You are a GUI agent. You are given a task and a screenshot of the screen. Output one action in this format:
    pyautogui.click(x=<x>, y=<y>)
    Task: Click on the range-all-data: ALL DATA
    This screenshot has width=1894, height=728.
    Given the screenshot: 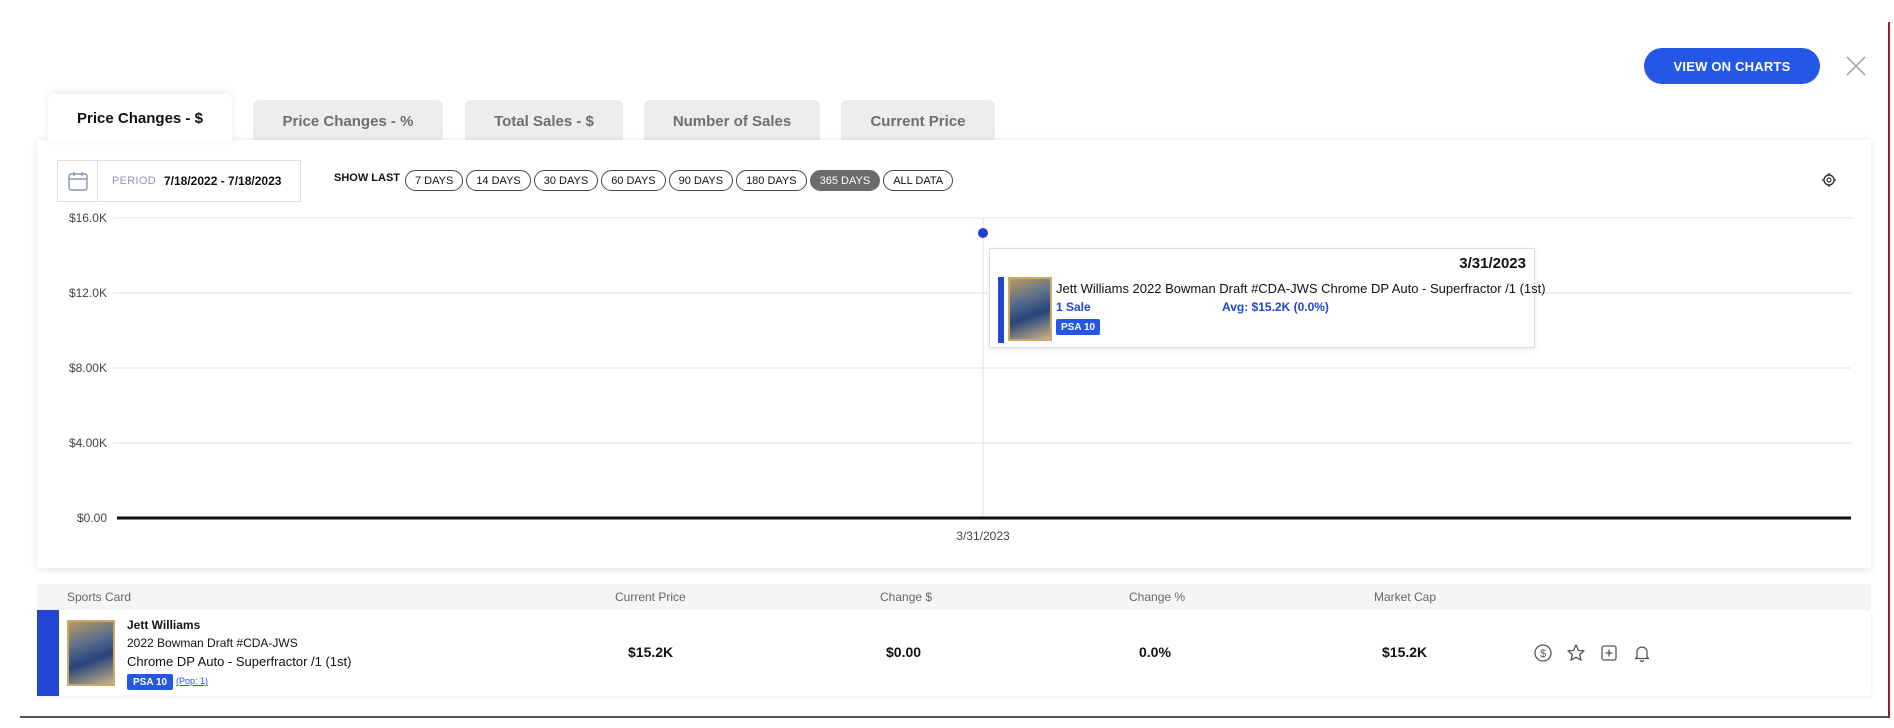 What is the action you would take?
    pyautogui.click(x=918, y=180)
    